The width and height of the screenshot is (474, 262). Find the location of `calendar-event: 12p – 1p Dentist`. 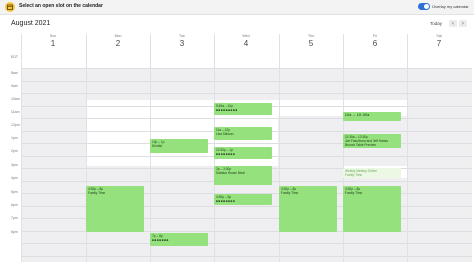

calendar-event: 12p – 1p Dentist is located at coordinates (179, 146).